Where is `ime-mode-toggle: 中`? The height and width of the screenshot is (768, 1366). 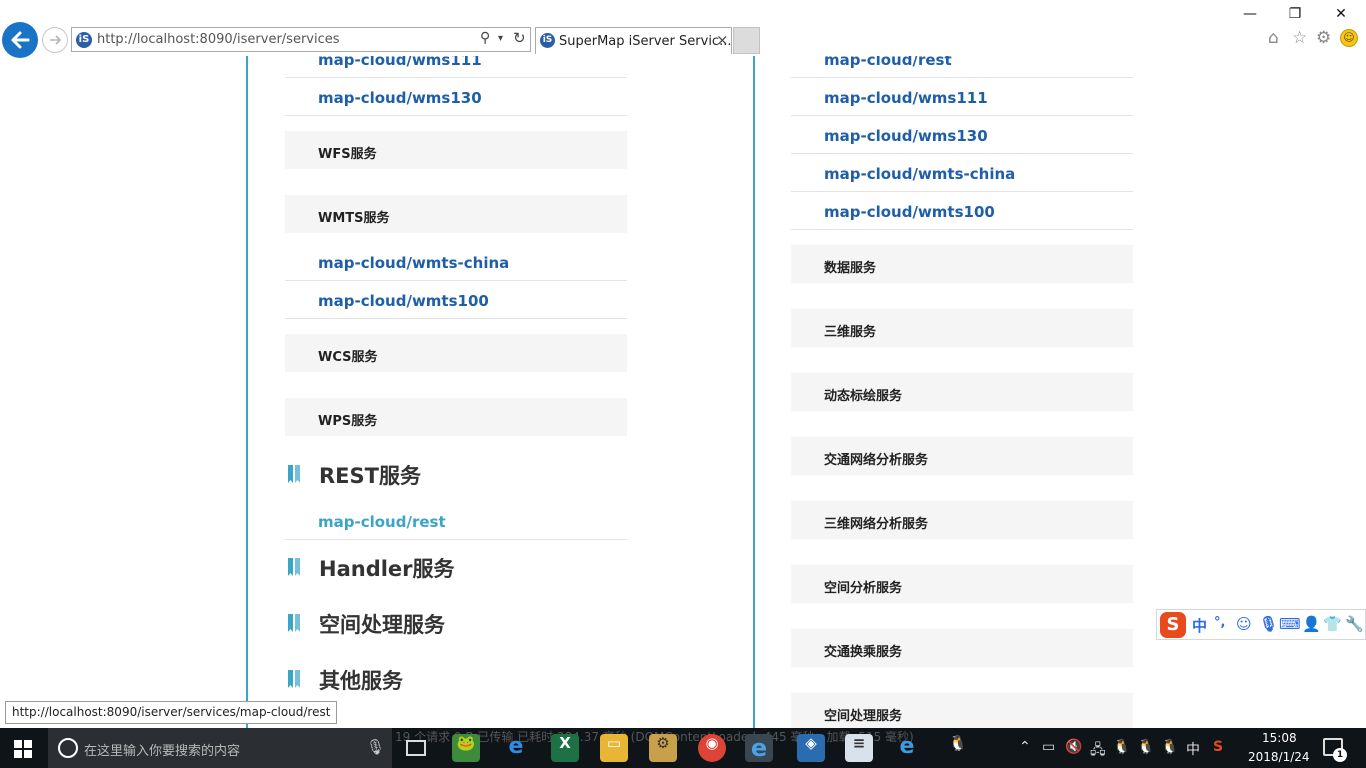 ime-mode-toggle: 中 is located at coordinates (1199, 625).